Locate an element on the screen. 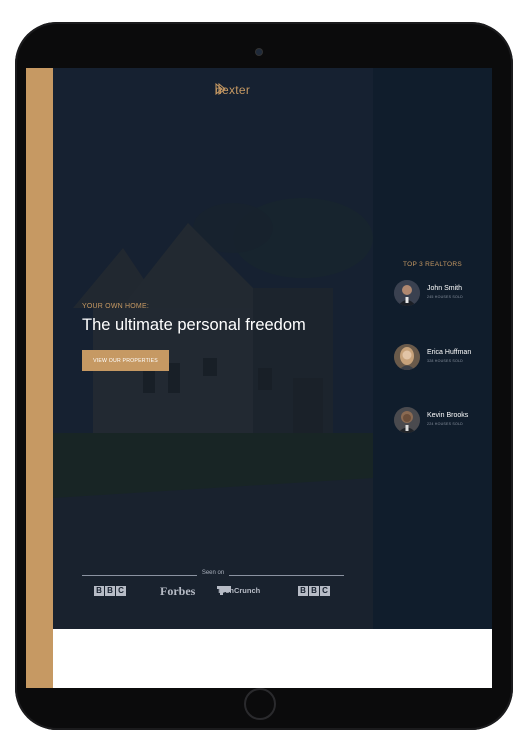  realtor-sold: 328 HOUSES SOLD is located at coordinates (445, 361).